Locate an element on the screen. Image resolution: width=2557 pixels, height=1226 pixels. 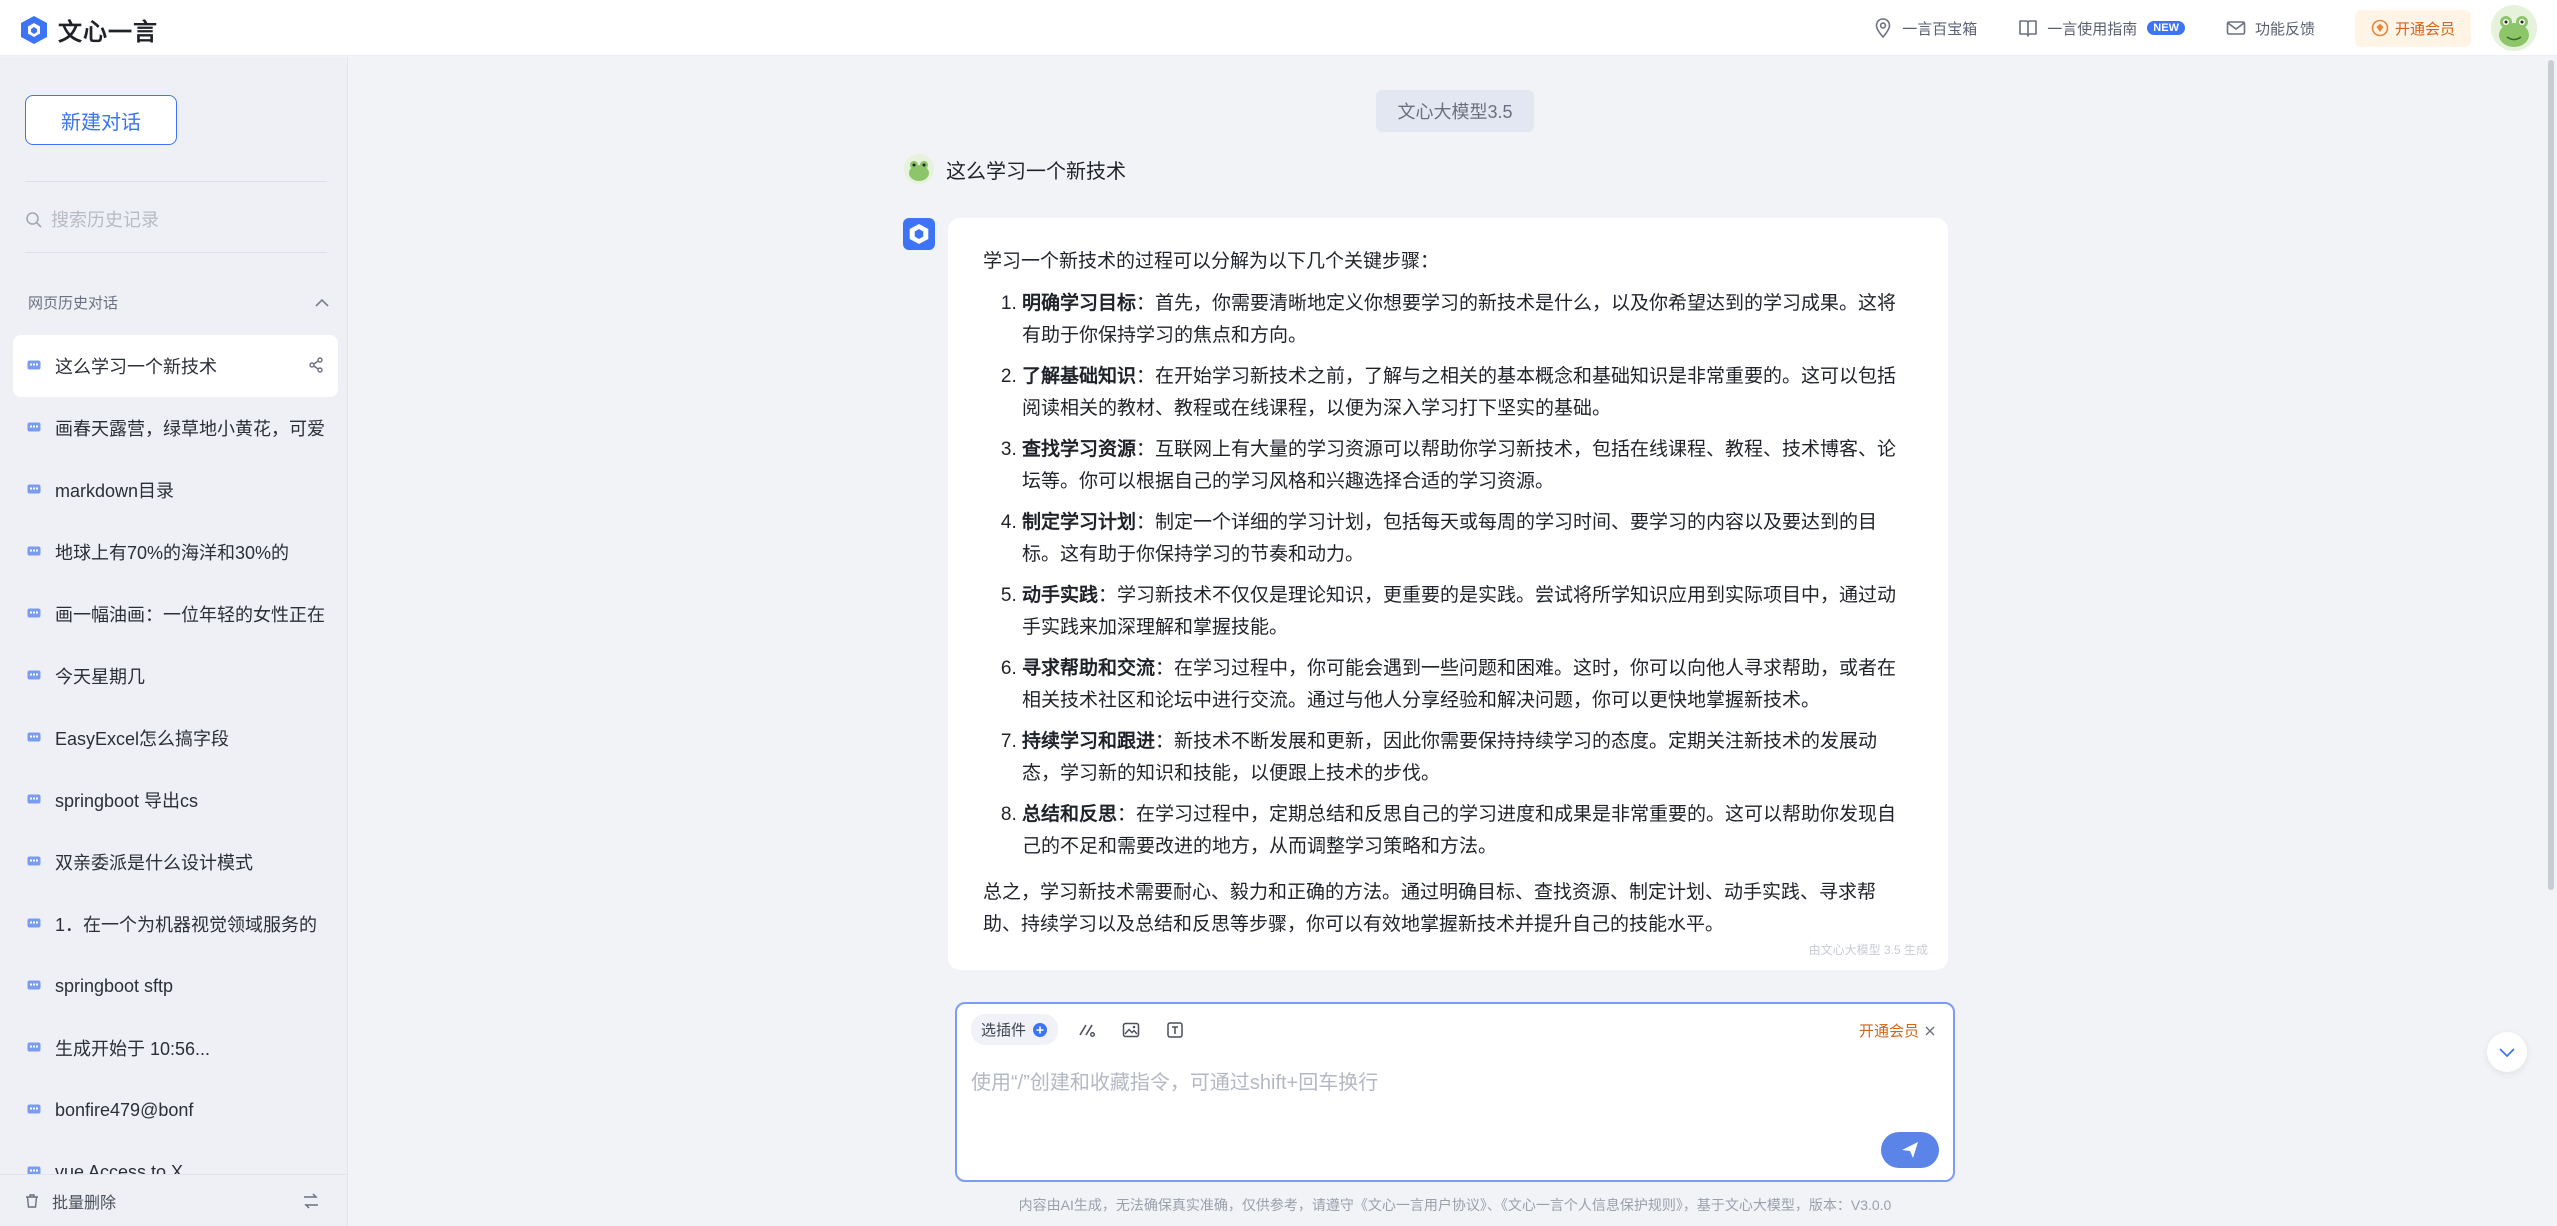
plugin-select-button: 选插件 is located at coordinates (1015, 1029).